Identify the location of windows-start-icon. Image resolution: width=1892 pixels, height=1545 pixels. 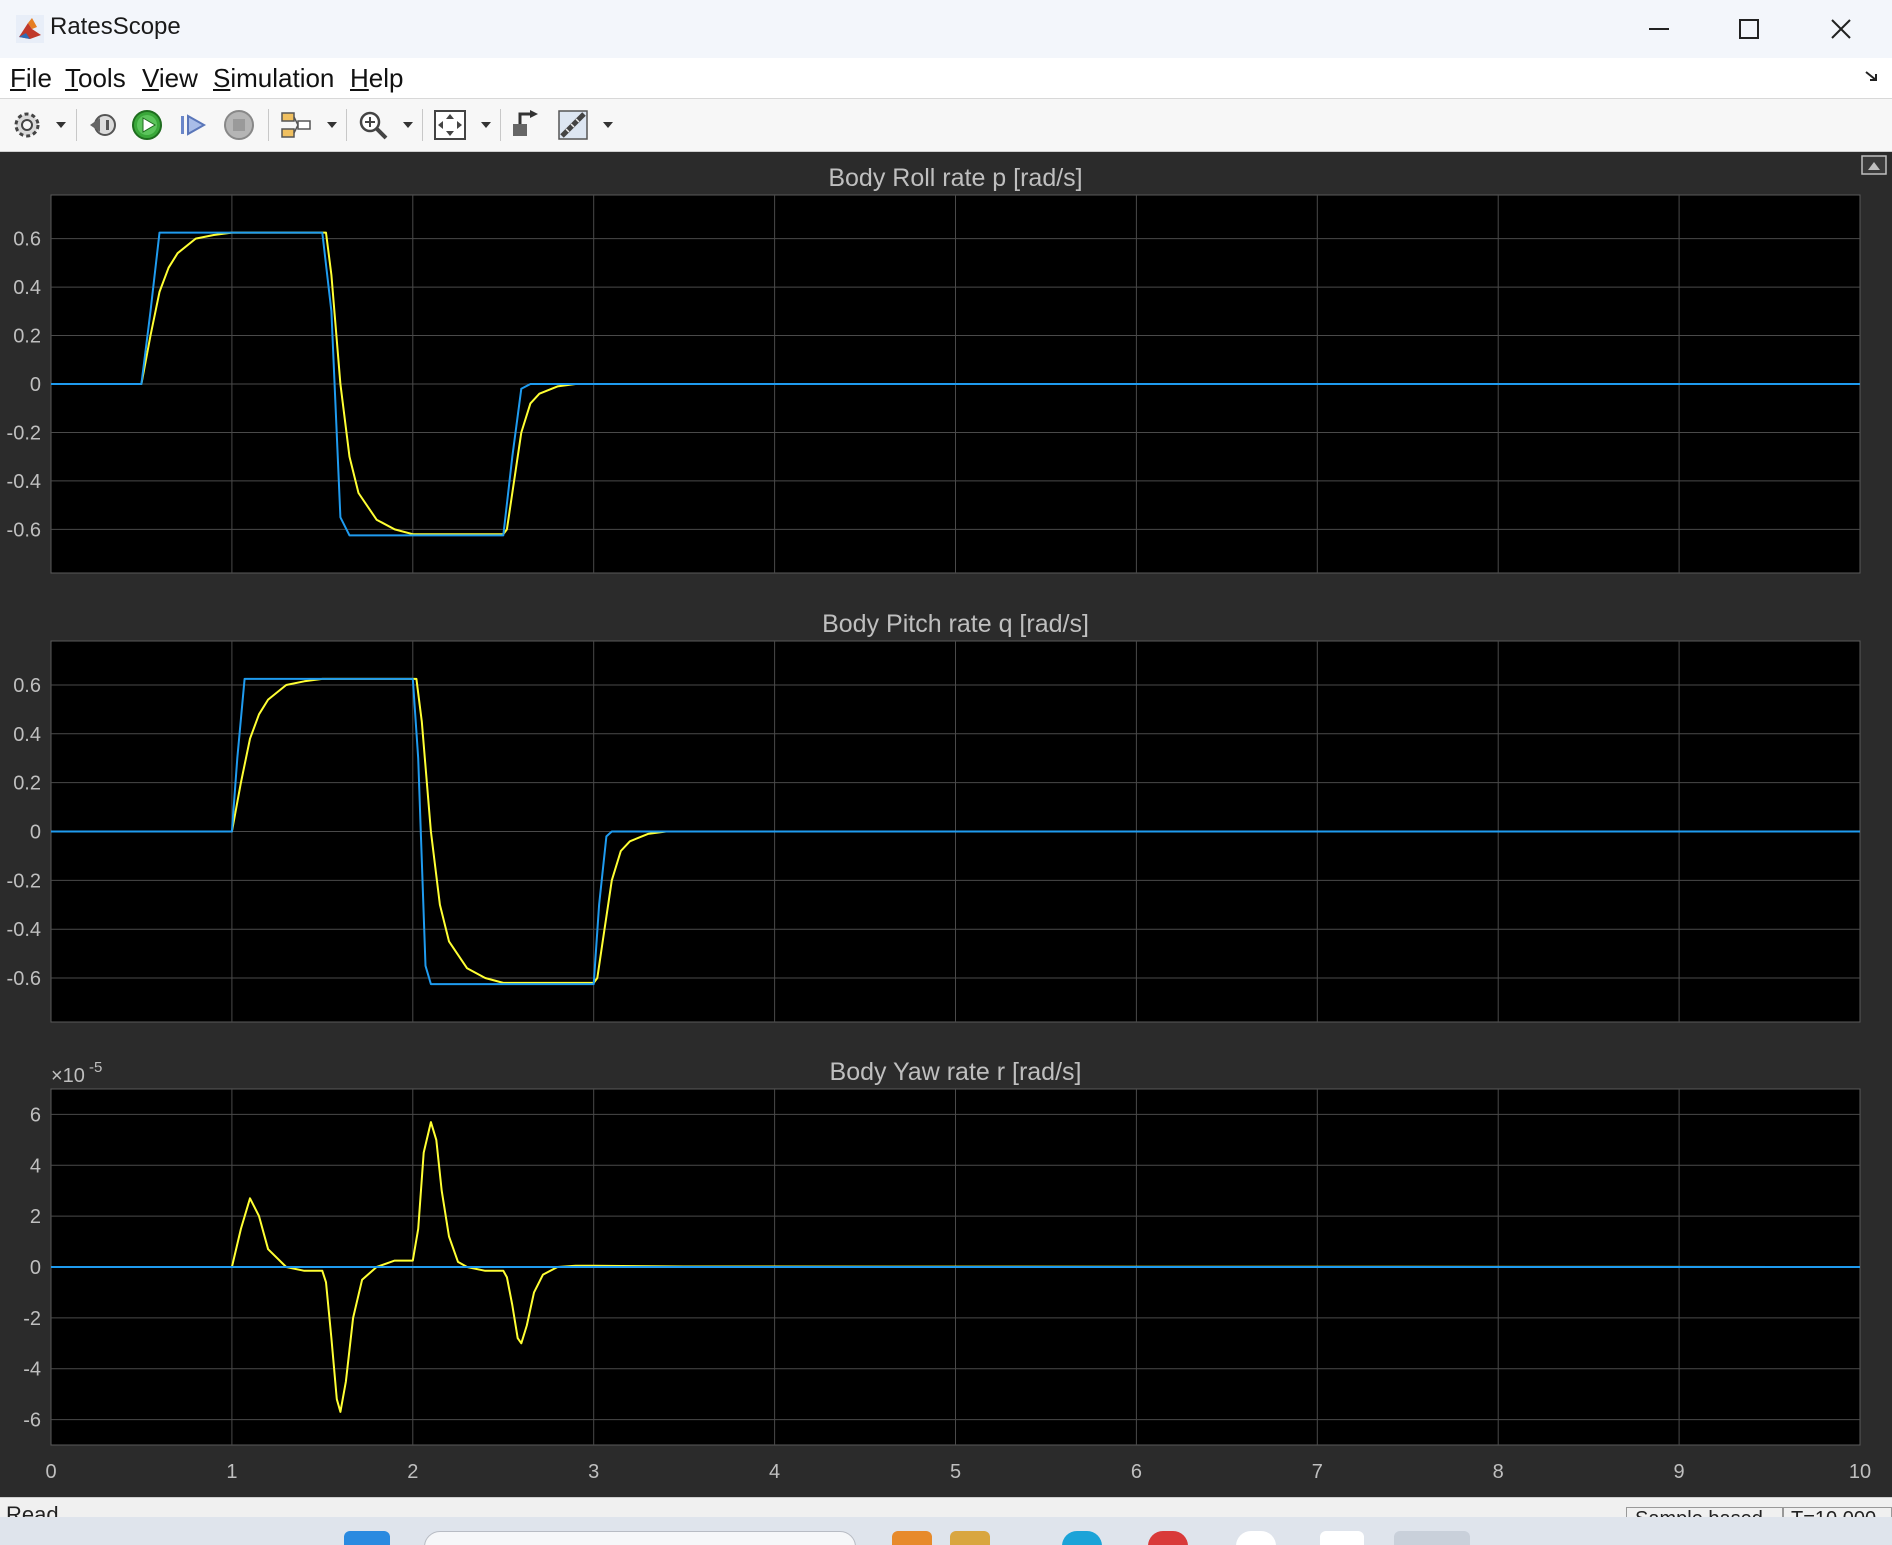
(367, 1538).